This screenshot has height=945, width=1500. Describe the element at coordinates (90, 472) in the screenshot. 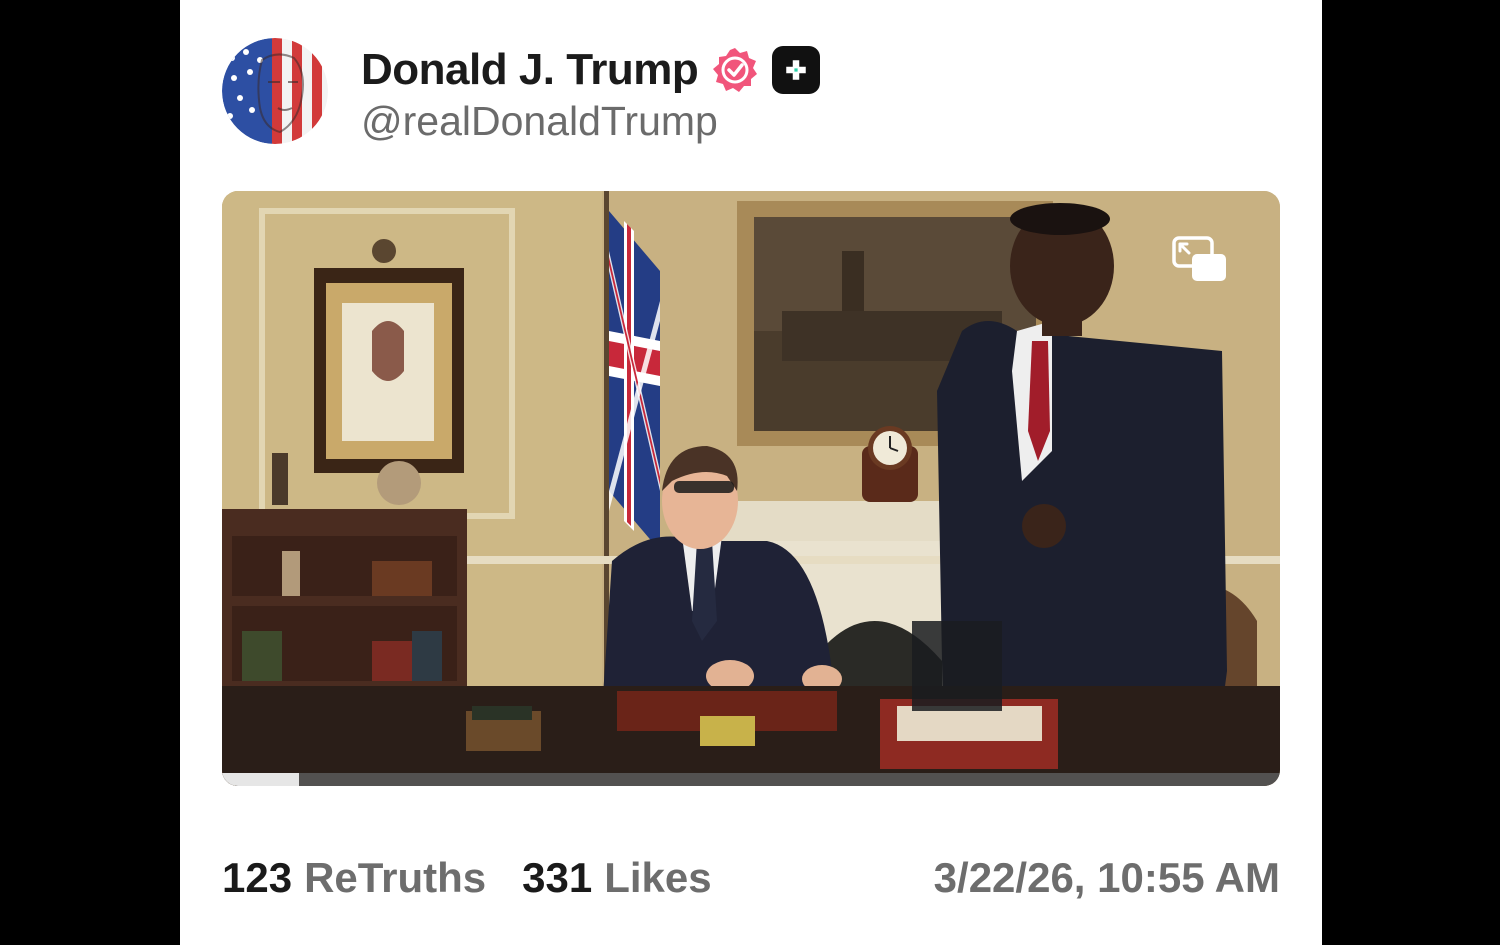

I see `letterbox-left` at that location.